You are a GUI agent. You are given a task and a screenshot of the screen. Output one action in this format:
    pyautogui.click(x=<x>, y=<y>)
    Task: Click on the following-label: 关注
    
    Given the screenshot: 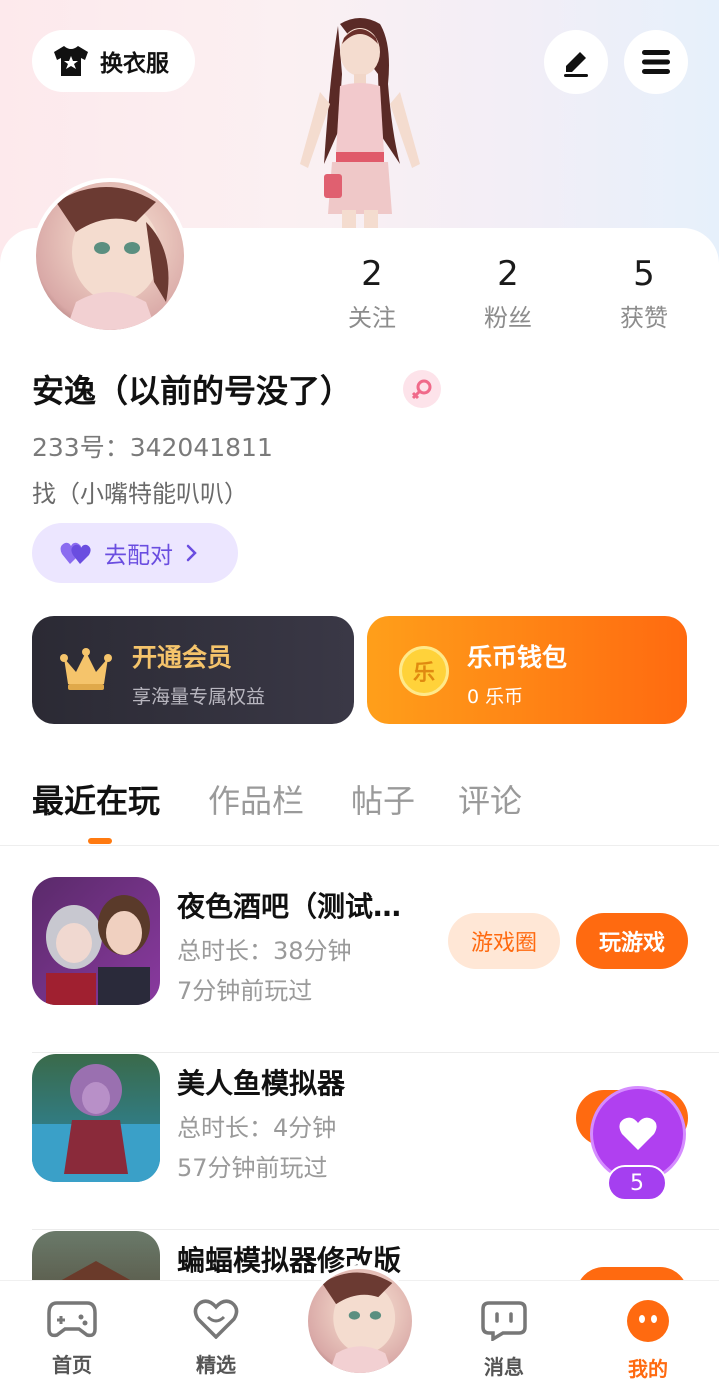 What is the action you would take?
    pyautogui.click(x=372, y=318)
    